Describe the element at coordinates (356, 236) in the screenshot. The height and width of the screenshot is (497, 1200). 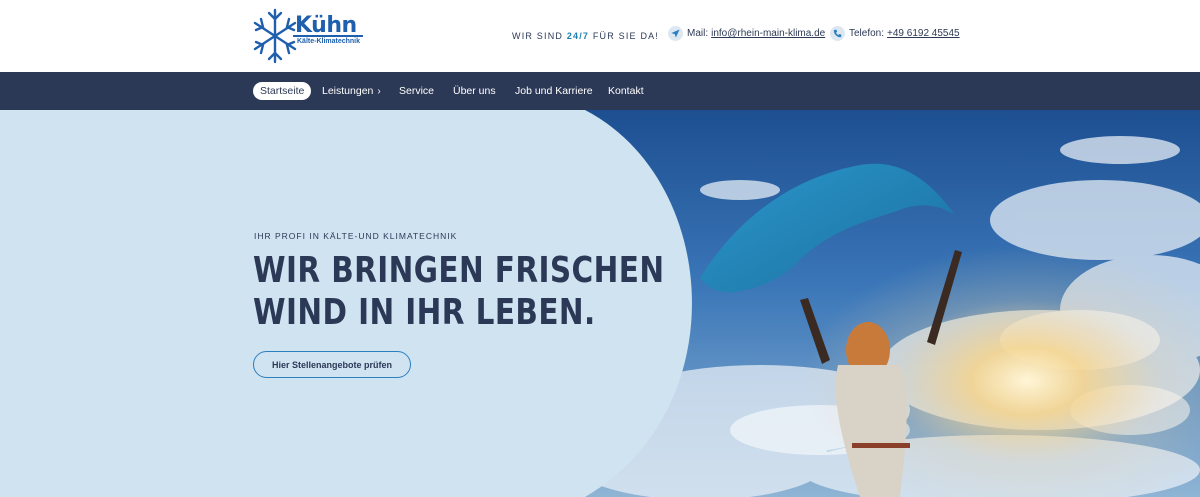
I see `hero-kicker: IHR PROFI IN KÄLTE-UND KLIMATECHNIK` at that location.